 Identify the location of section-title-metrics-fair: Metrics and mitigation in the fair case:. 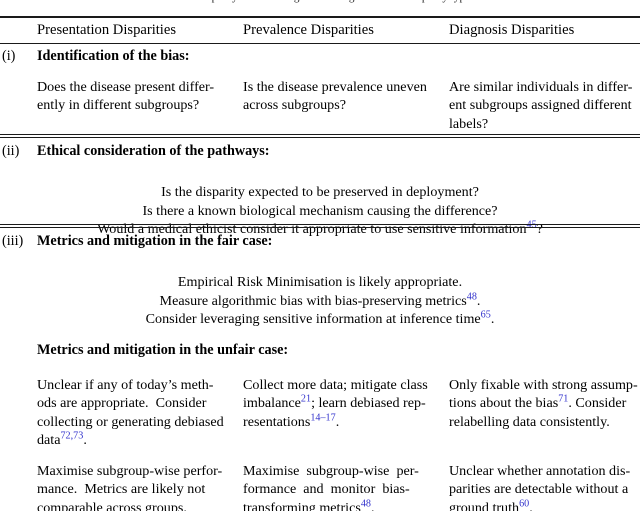
(155, 241).